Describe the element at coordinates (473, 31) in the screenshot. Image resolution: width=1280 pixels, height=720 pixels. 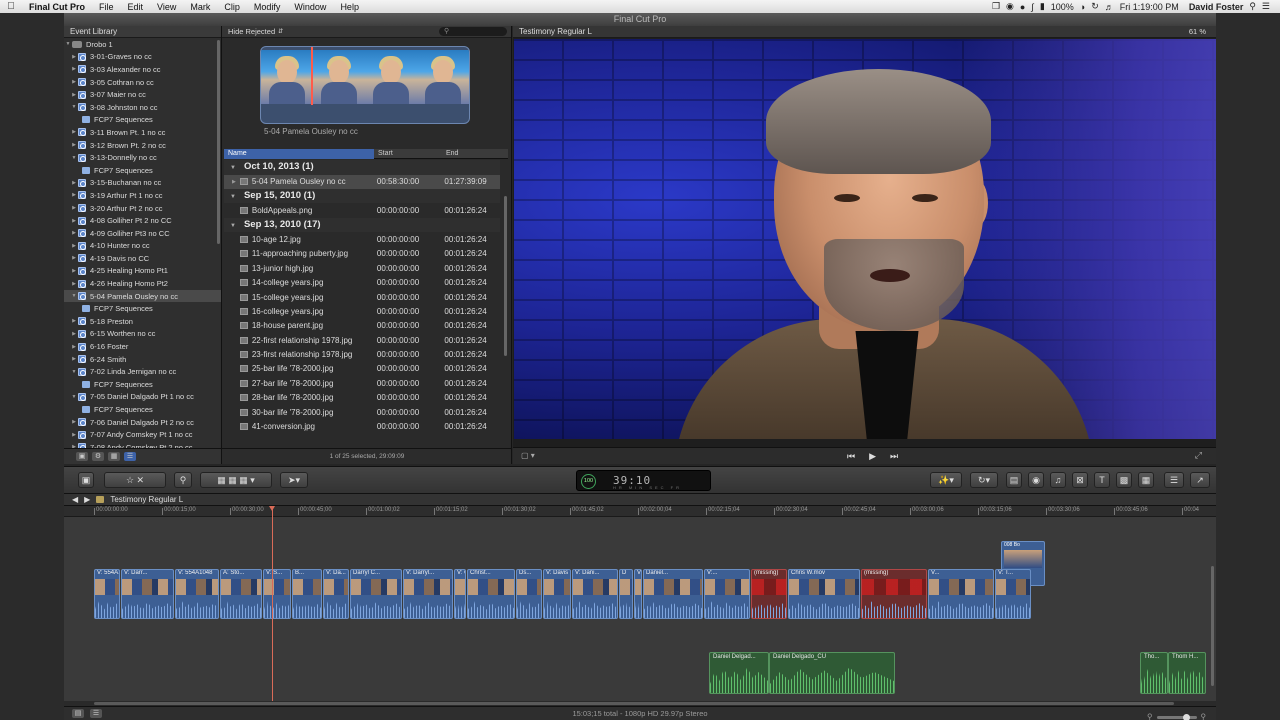
I see `browser-search-input: ⚲` at that location.